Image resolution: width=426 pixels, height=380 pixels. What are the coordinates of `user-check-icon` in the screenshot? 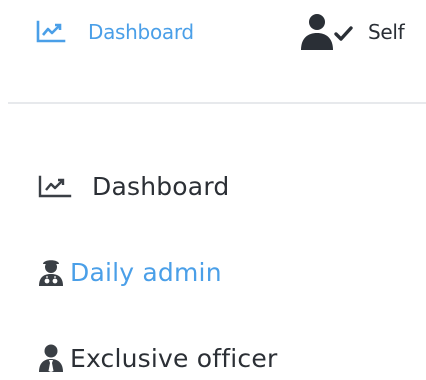 It's located at (326, 32).